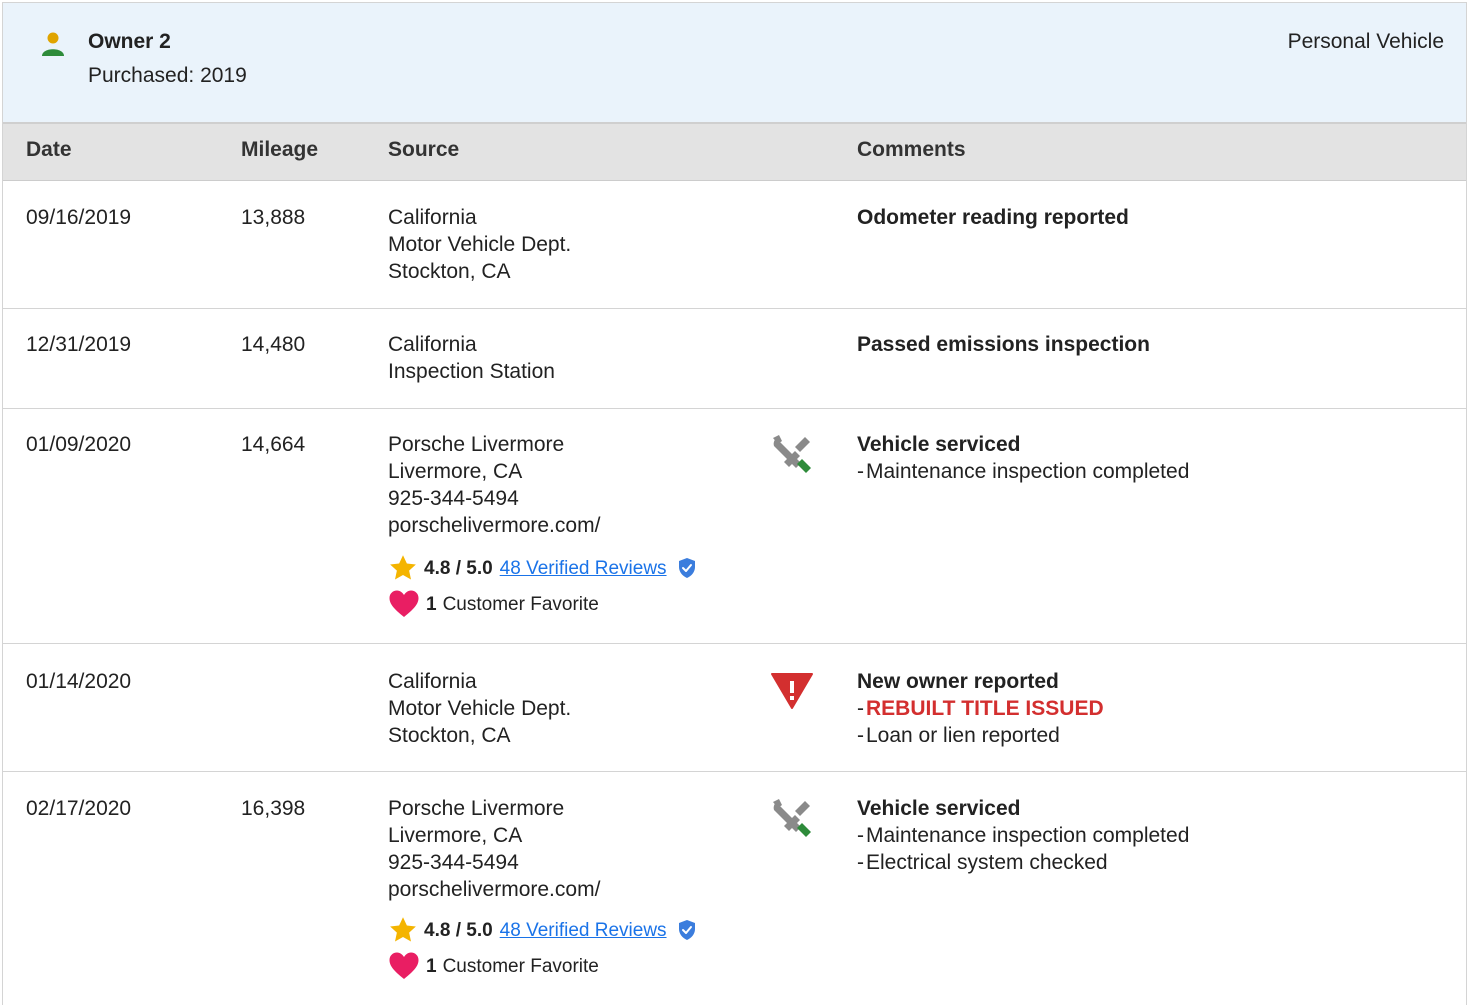 Image resolution: width=1469 pixels, height=1007 pixels. I want to click on column-header-row: Date Mileage Source Comments, so click(734, 152).